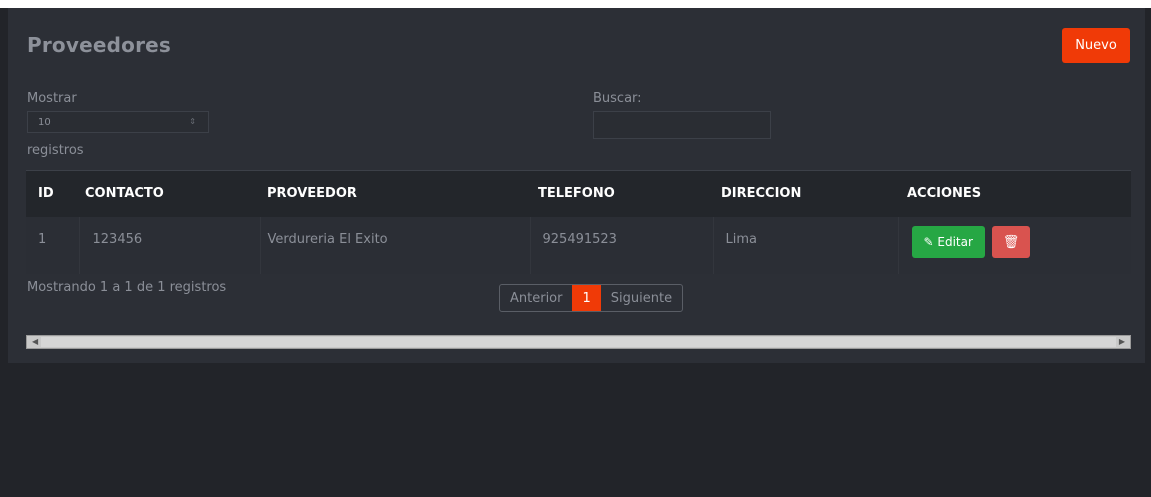 The width and height of the screenshot is (1151, 497). Describe the element at coordinates (395, 193) in the screenshot. I see `header-proveedor: PROVEEDOR` at that location.